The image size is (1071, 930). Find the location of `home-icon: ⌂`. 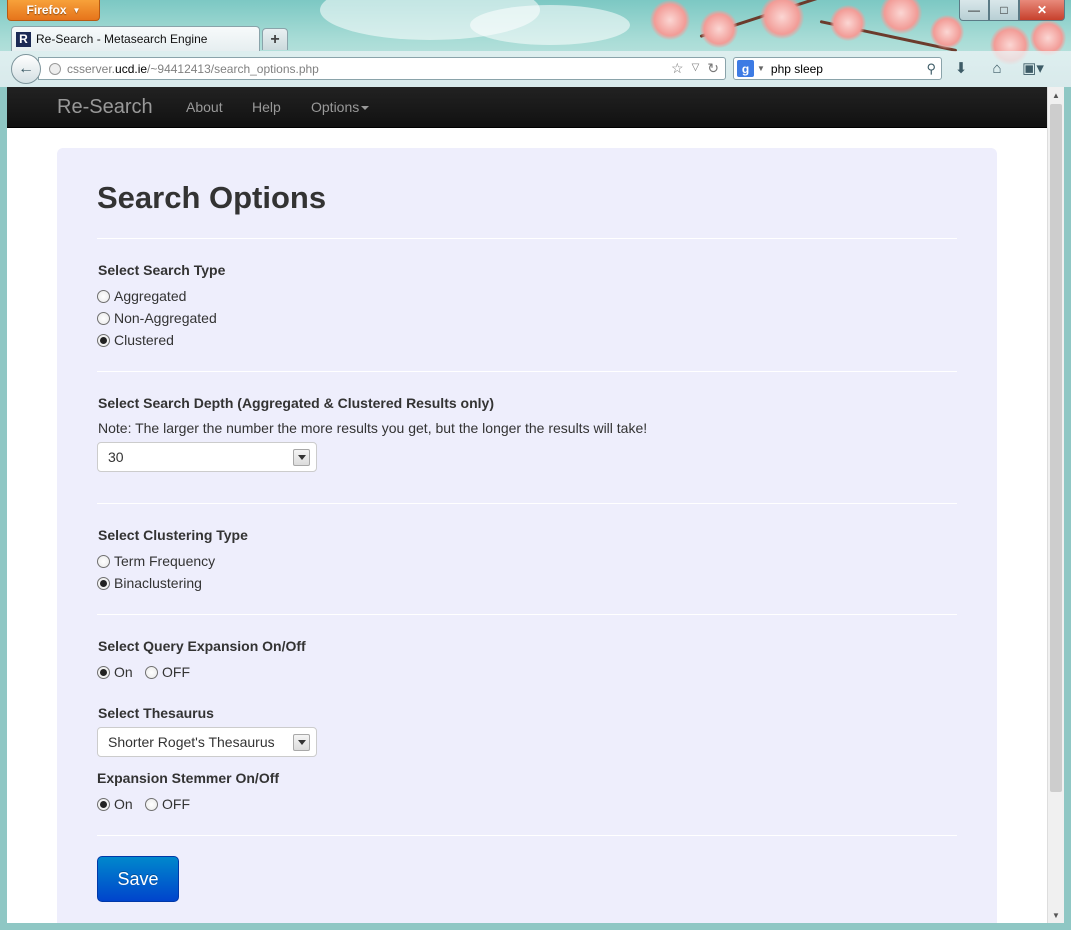

home-icon: ⌂ is located at coordinates (997, 68).